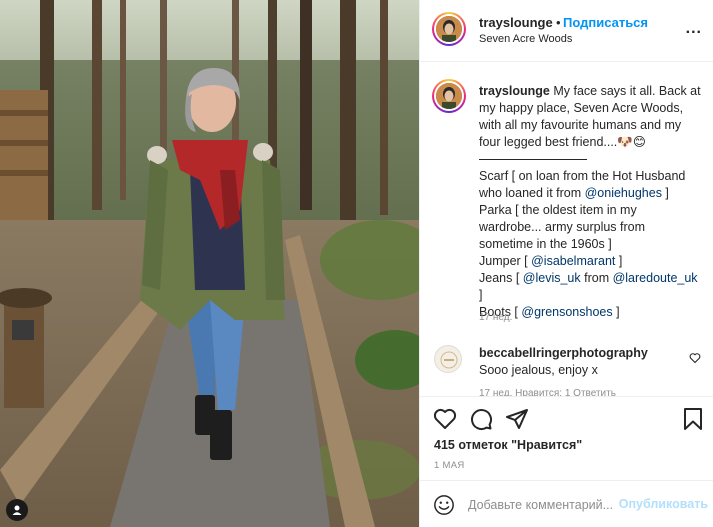 Image resolution: width=713 pixels, height=527 pixels. Describe the element at coordinates (547, 392) in the screenshot. I see `comment-meta: 17 нед. Нравится: 1 Ответить` at that location.